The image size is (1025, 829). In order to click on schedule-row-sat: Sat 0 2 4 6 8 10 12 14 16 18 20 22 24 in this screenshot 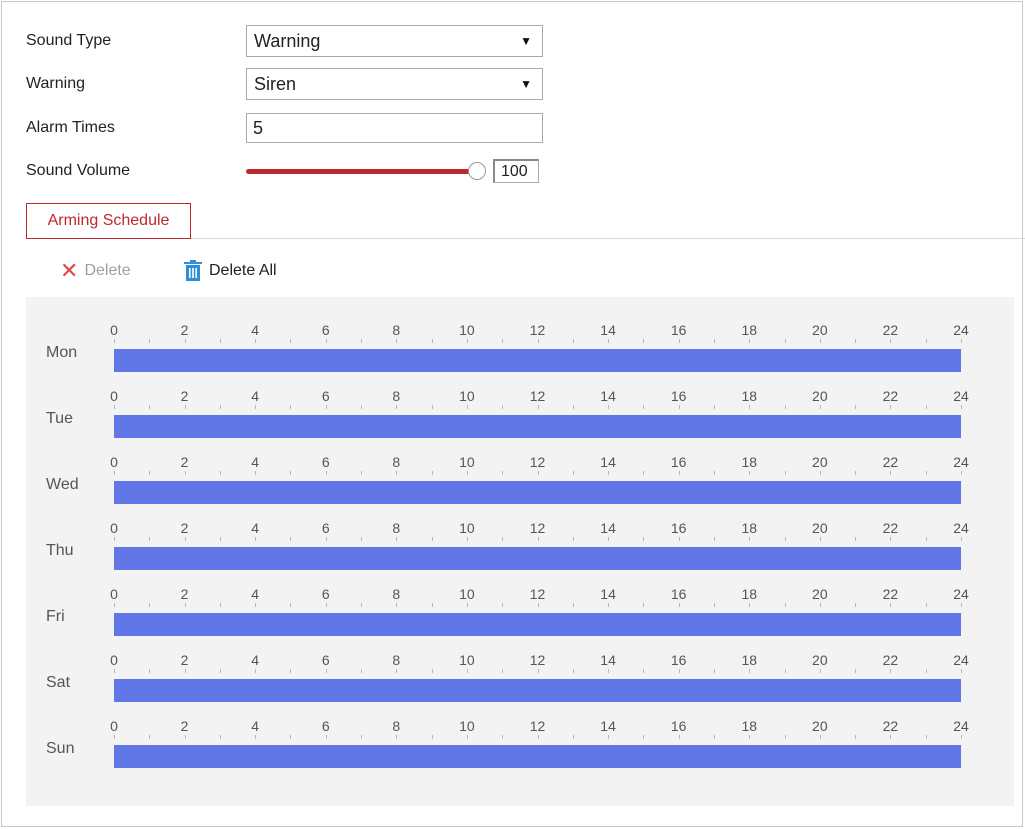, I will do `click(520, 664)`.